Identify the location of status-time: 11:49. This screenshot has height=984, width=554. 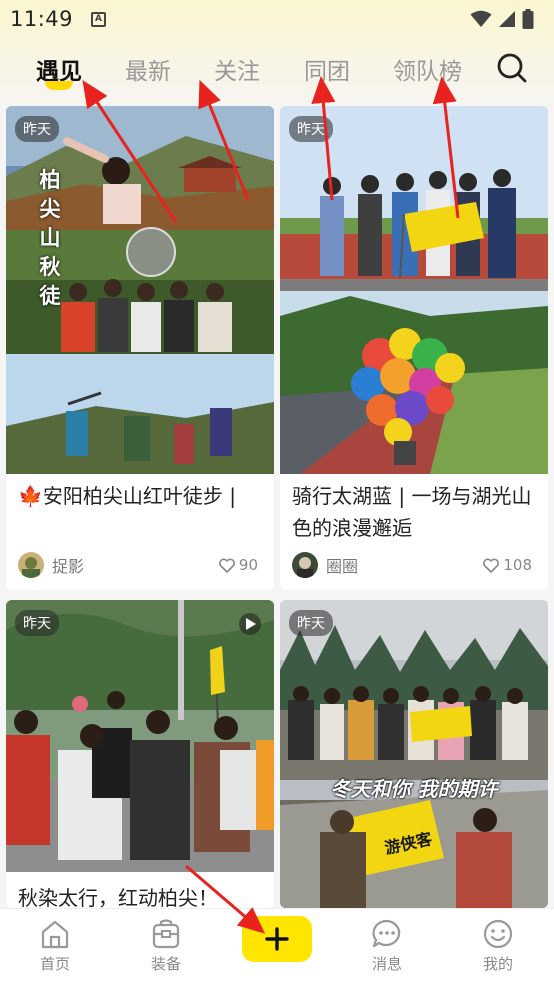
(42, 19).